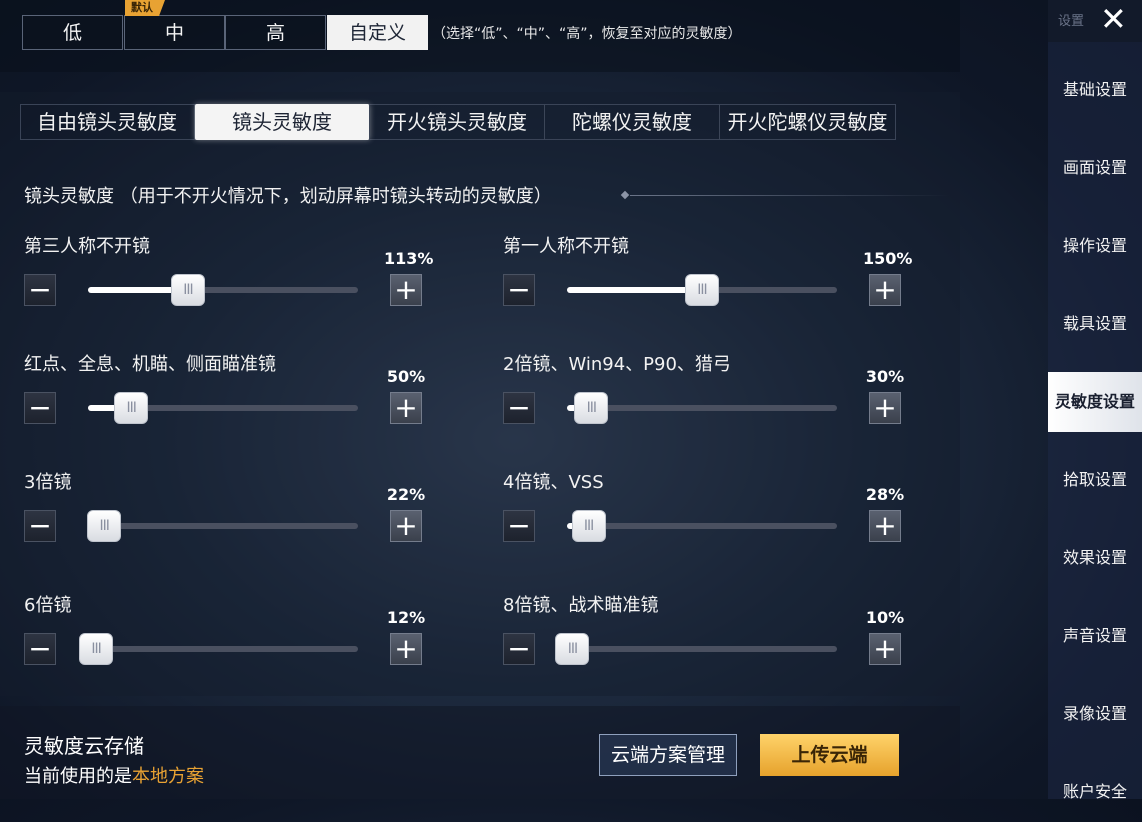 This screenshot has width=1142, height=822. Describe the element at coordinates (1095, 480) in the screenshot. I see `sidebar-item: 拾取设置` at that location.